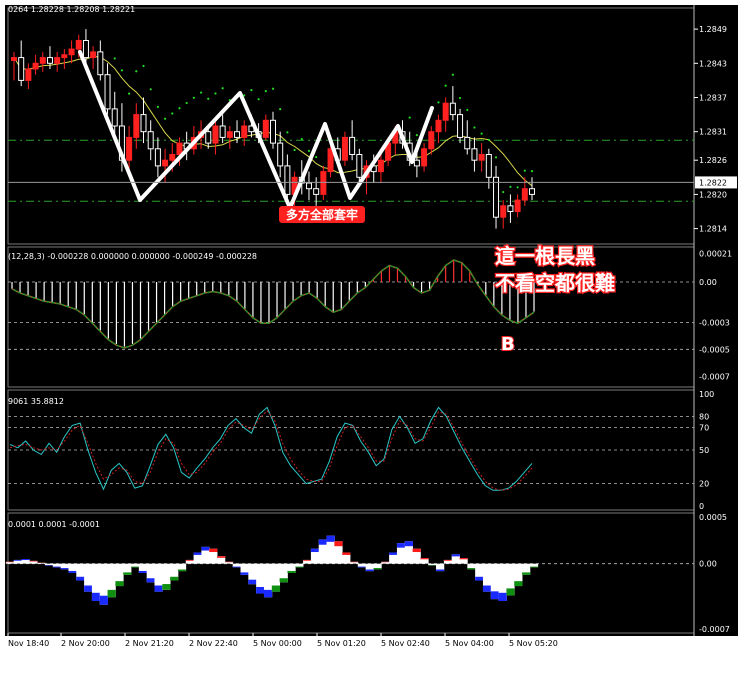  What do you see at coordinates (704, 450) in the screenshot?
I see `stoch-tick-label: 50` at bounding box center [704, 450].